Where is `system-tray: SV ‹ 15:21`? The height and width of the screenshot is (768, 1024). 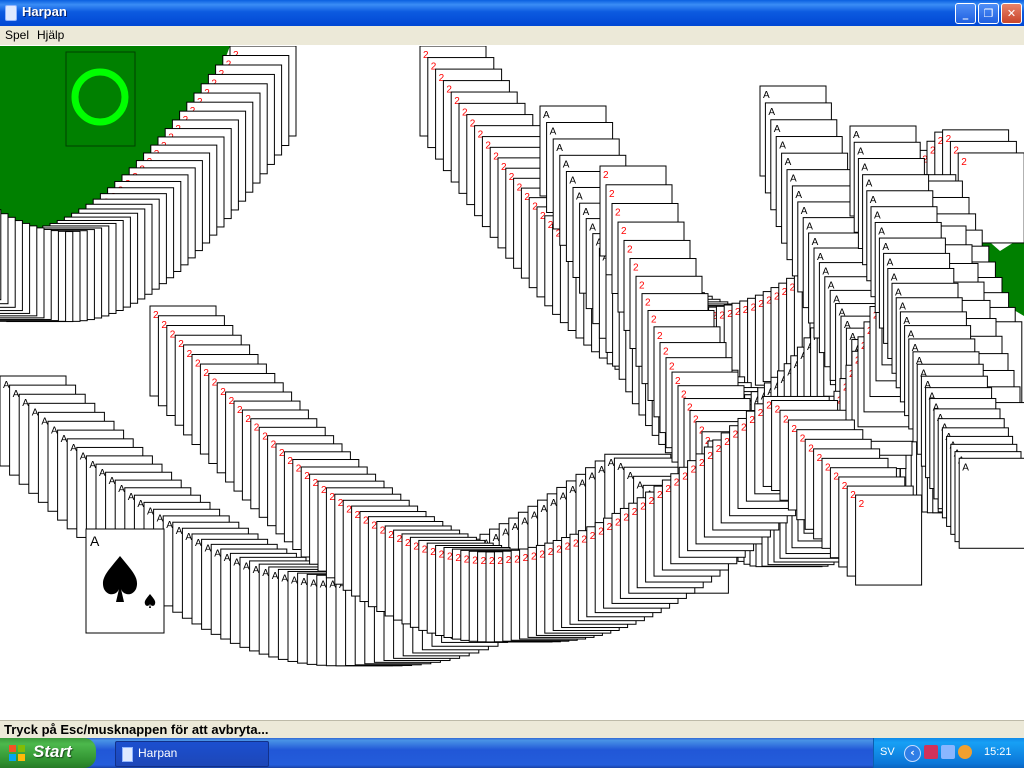 system-tray: SV ‹ 15:21 is located at coordinates (948, 753).